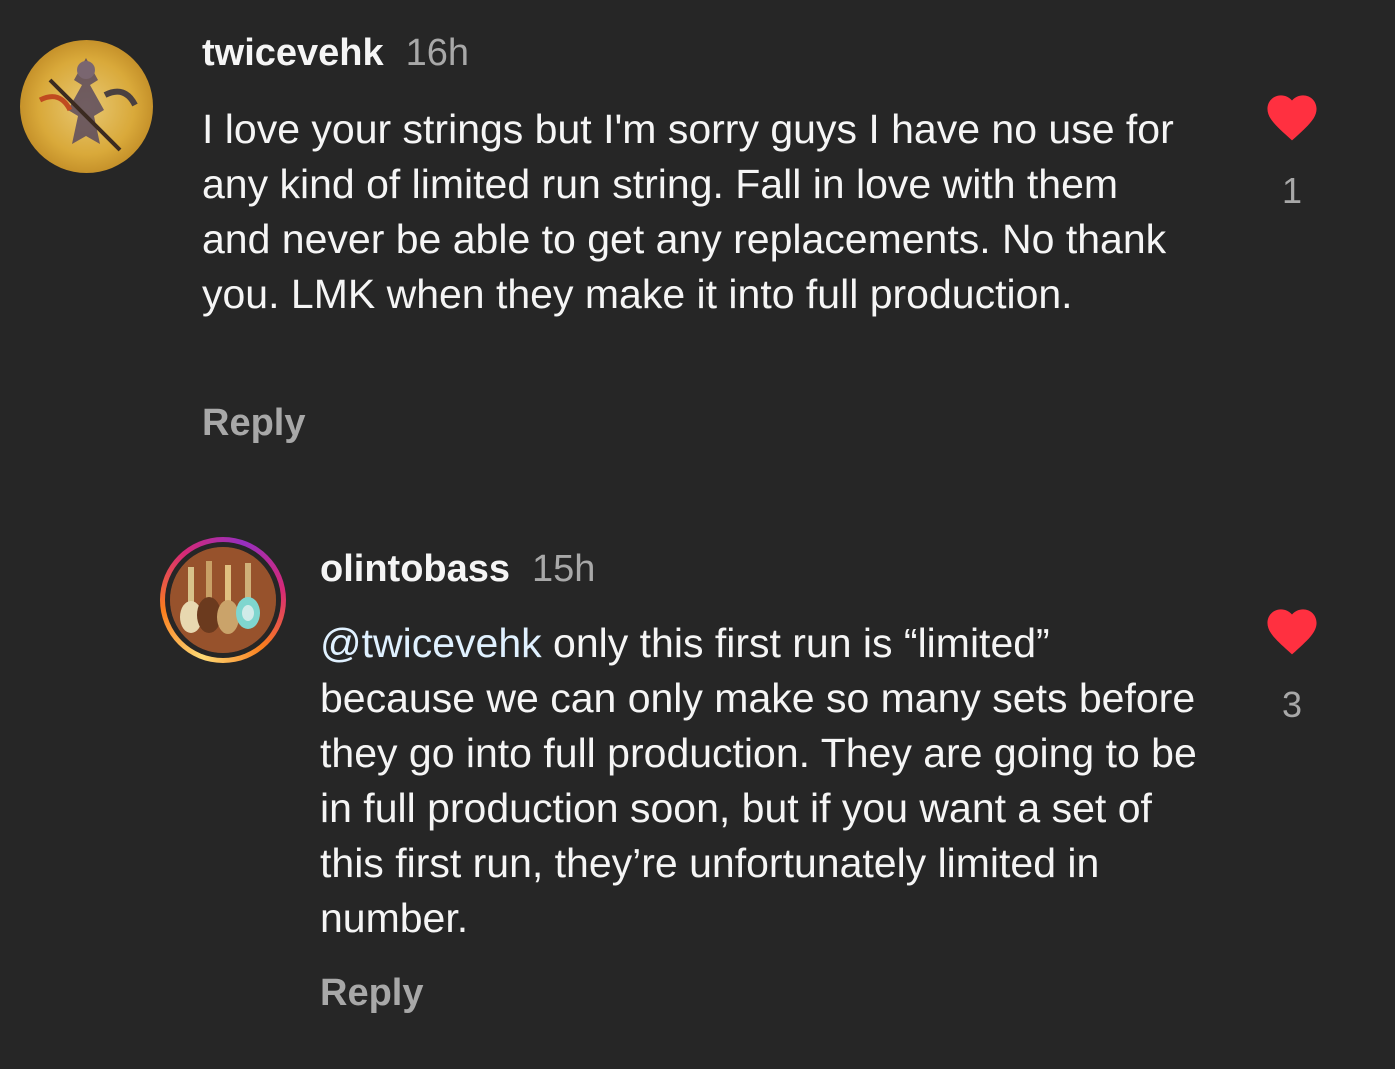  What do you see at coordinates (1292, 704) in the screenshot?
I see `like-count: 3` at bounding box center [1292, 704].